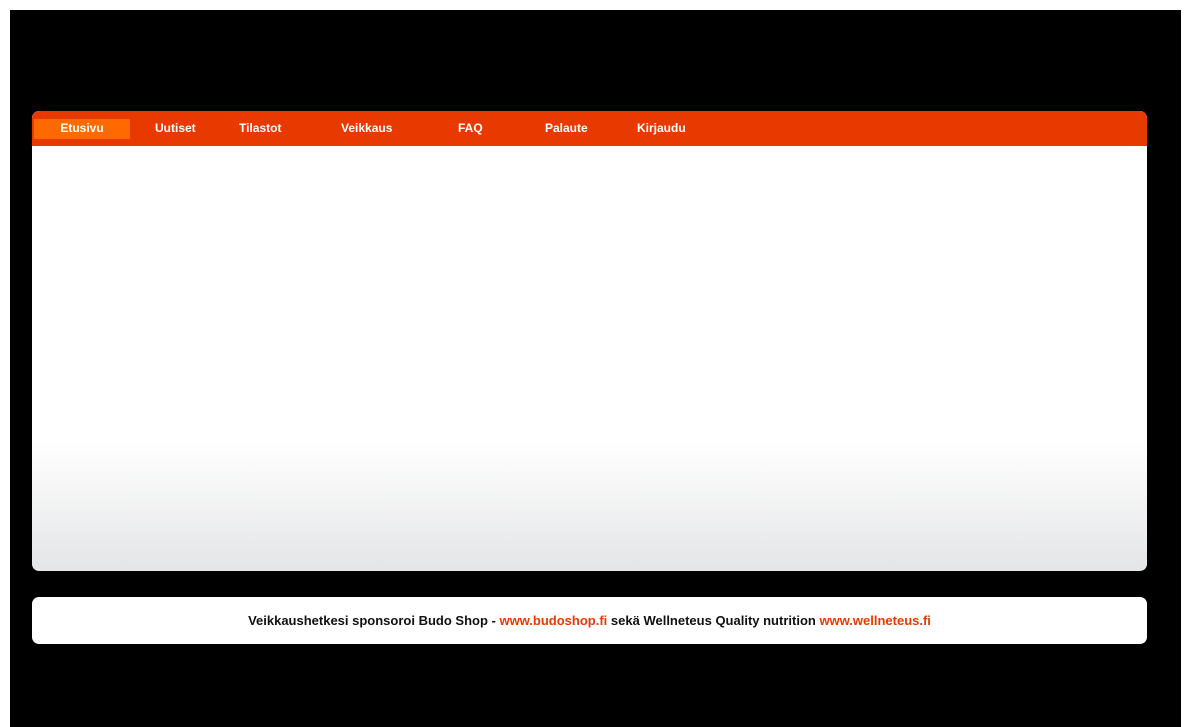 This screenshot has width=1190, height=727. I want to click on nav-item-veikkaus: Veikkaus, so click(366, 129).